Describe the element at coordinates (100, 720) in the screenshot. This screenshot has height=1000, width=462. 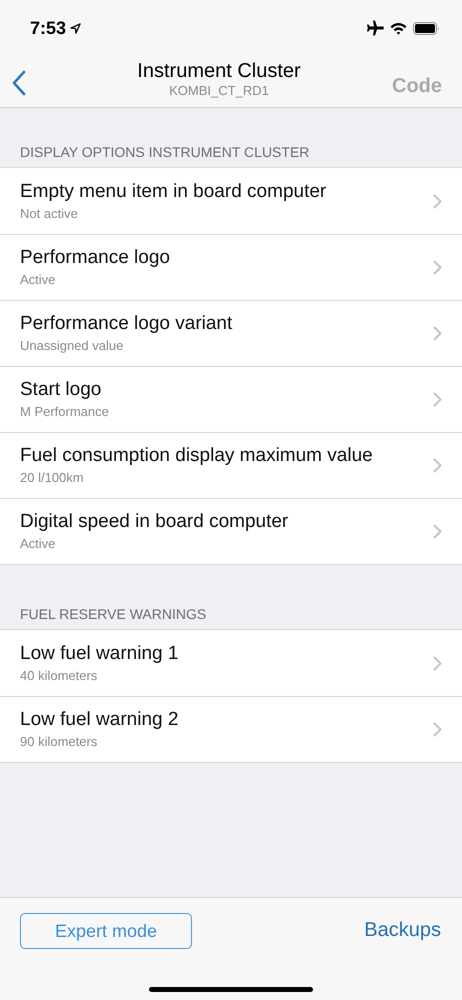
I see `row-title: Low fuel warning 2` at that location.